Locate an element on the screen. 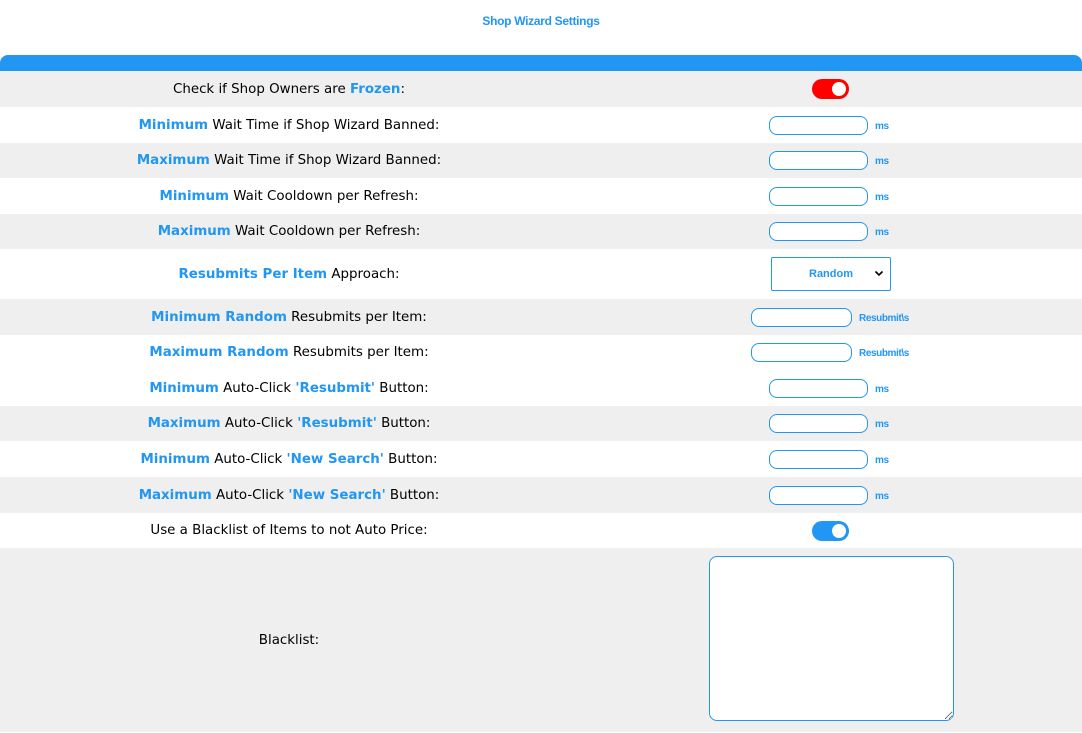 This screenshot has height=733, width=1082. label-hl-min-autoclick-resubmit: Minimum is located at coordinates (184, 388).